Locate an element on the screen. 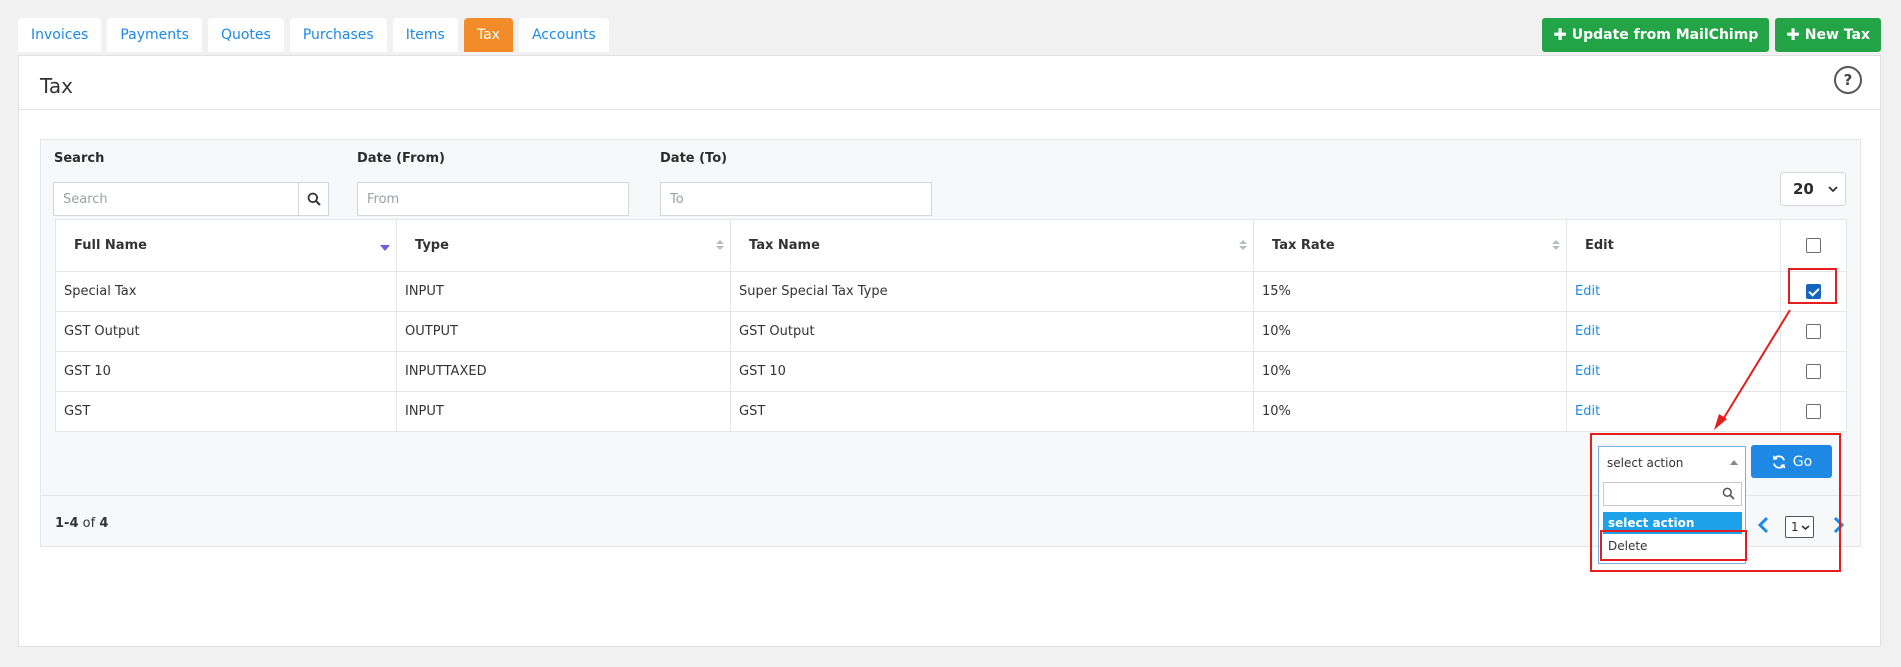 Image resolution: width=1901 pixels, height=667 pixels. column-header-tax-name: Tax Name is located at coordinates (992, 245).